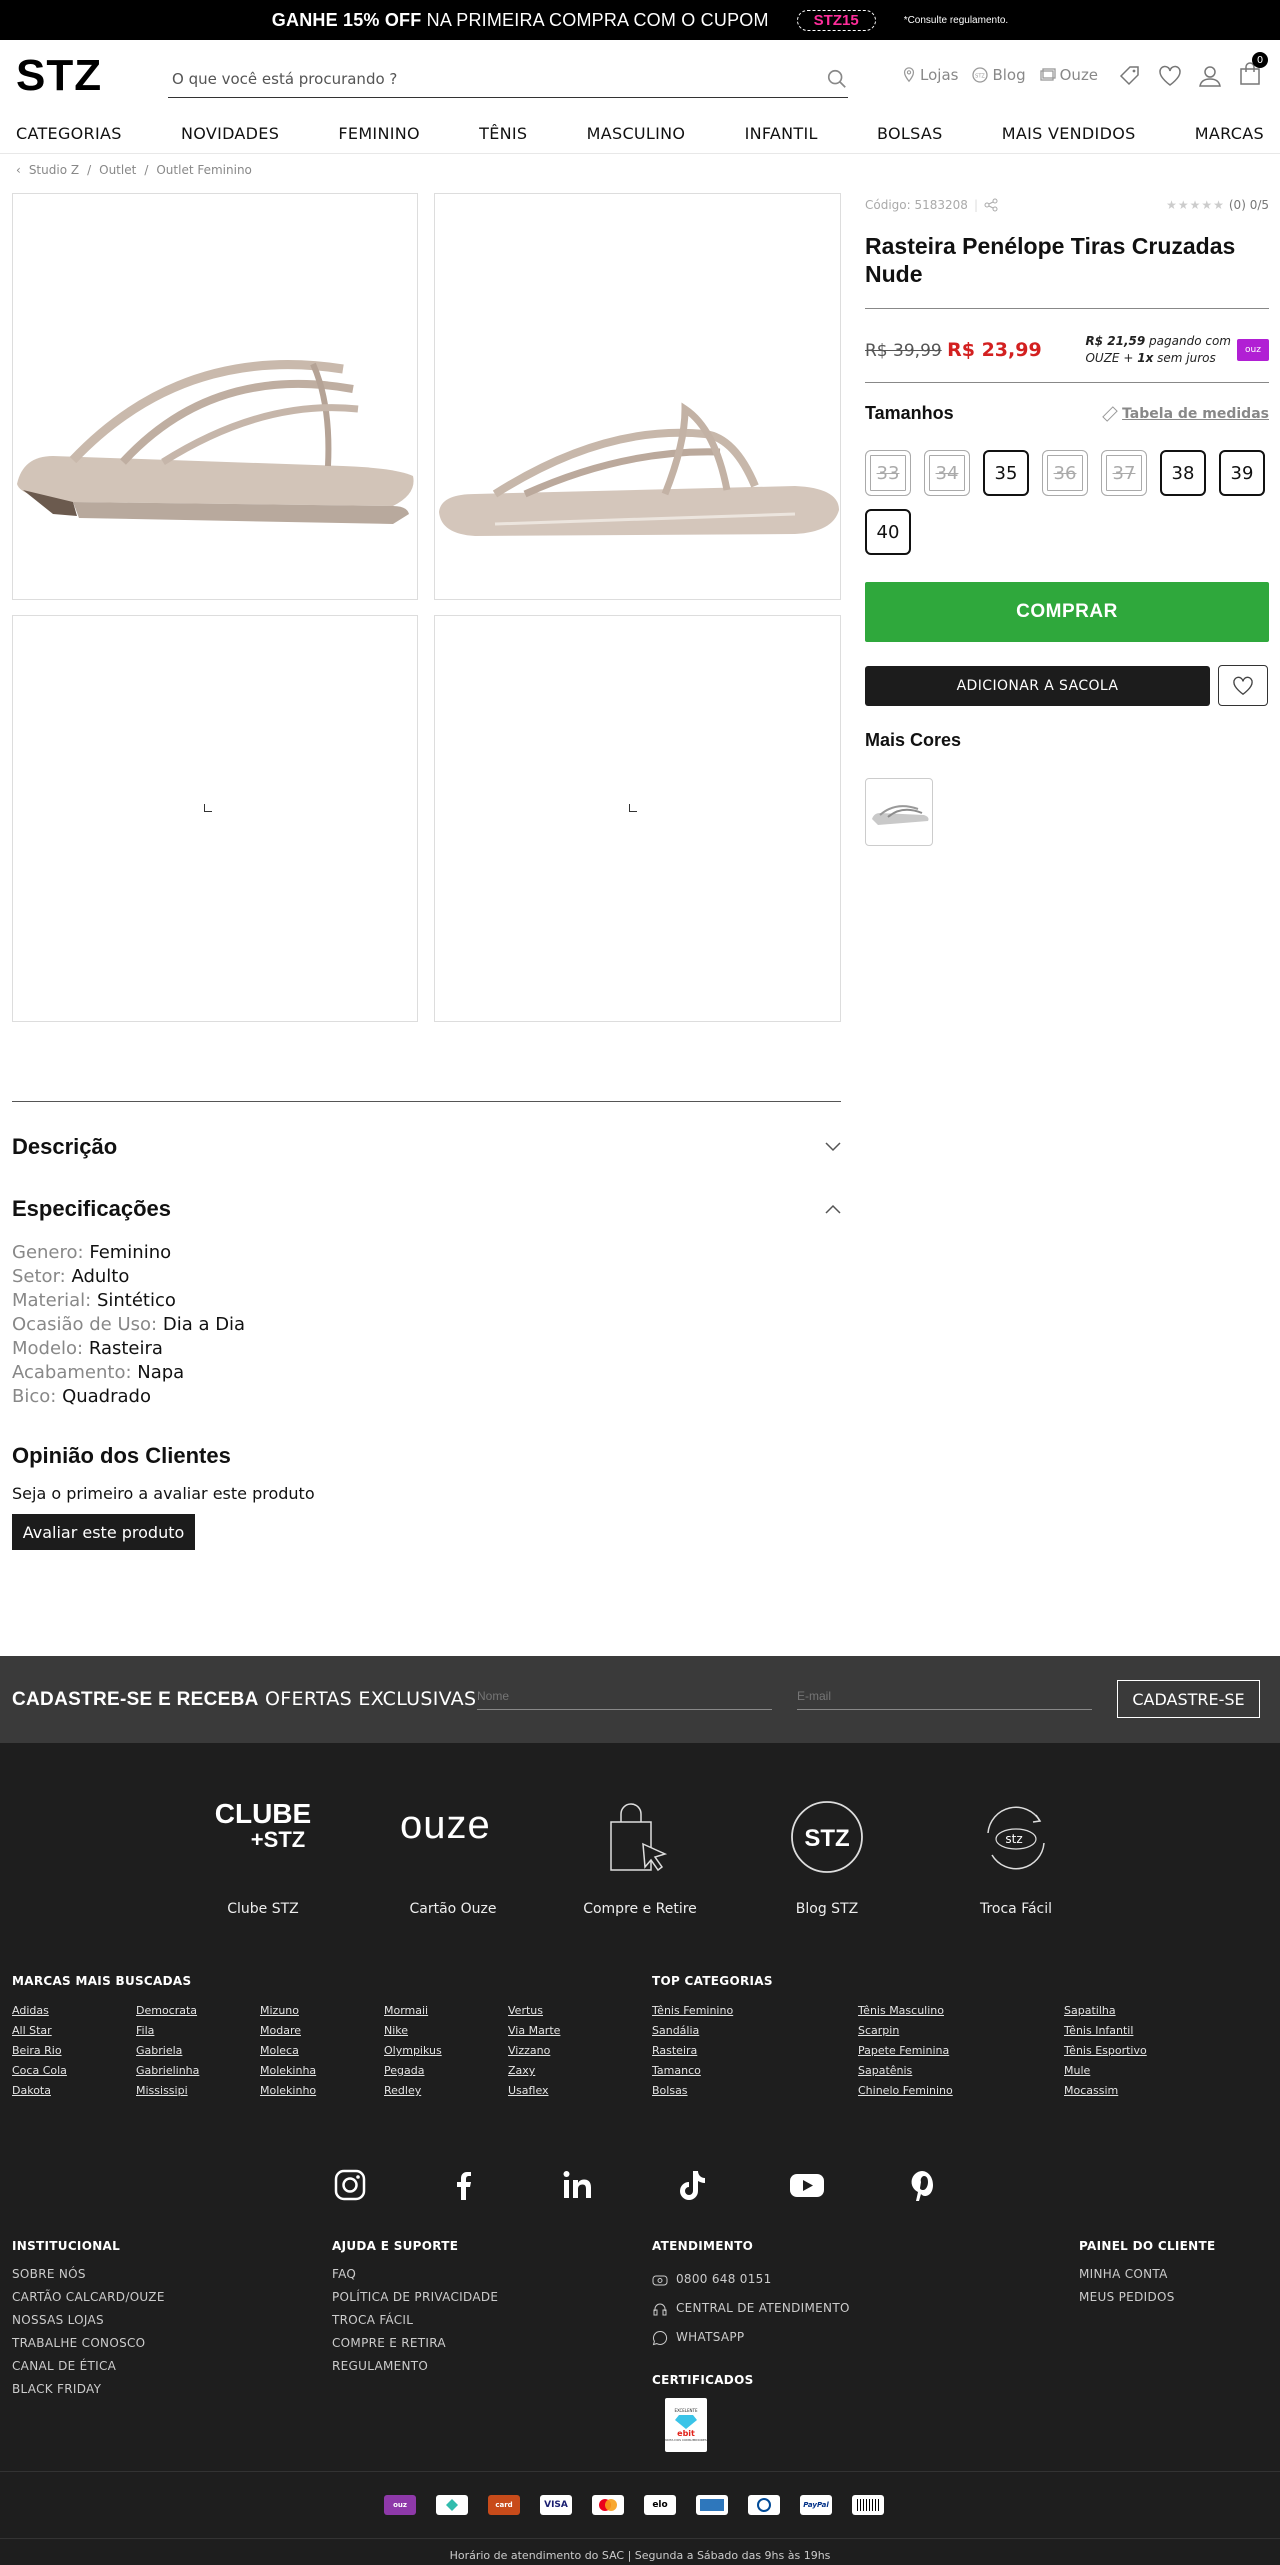 This screenshot has height=2565, width=1280. I want to click on footer-link: Via Marte, so click(570, 2031).